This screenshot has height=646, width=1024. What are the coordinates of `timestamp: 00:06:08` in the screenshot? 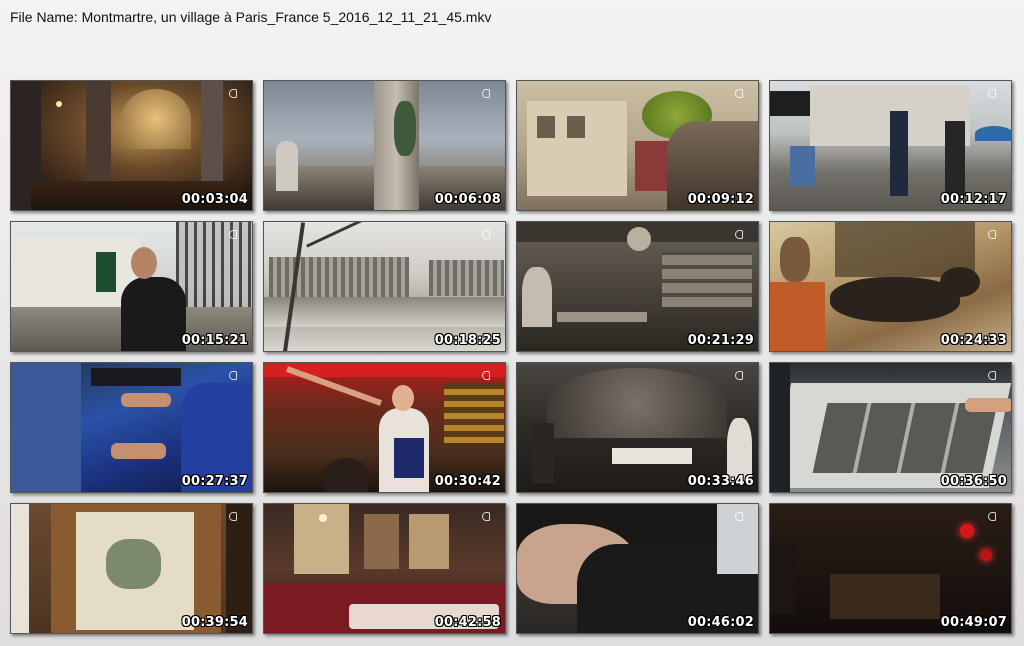 It's located at (467, 199).